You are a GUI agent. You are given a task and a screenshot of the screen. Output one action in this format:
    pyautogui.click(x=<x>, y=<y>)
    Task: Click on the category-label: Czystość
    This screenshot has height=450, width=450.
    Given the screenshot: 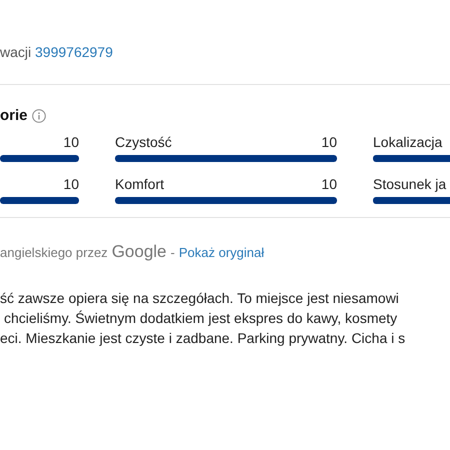 What is the action you would take?
    pyautogui.click(x=143, y=142)
    